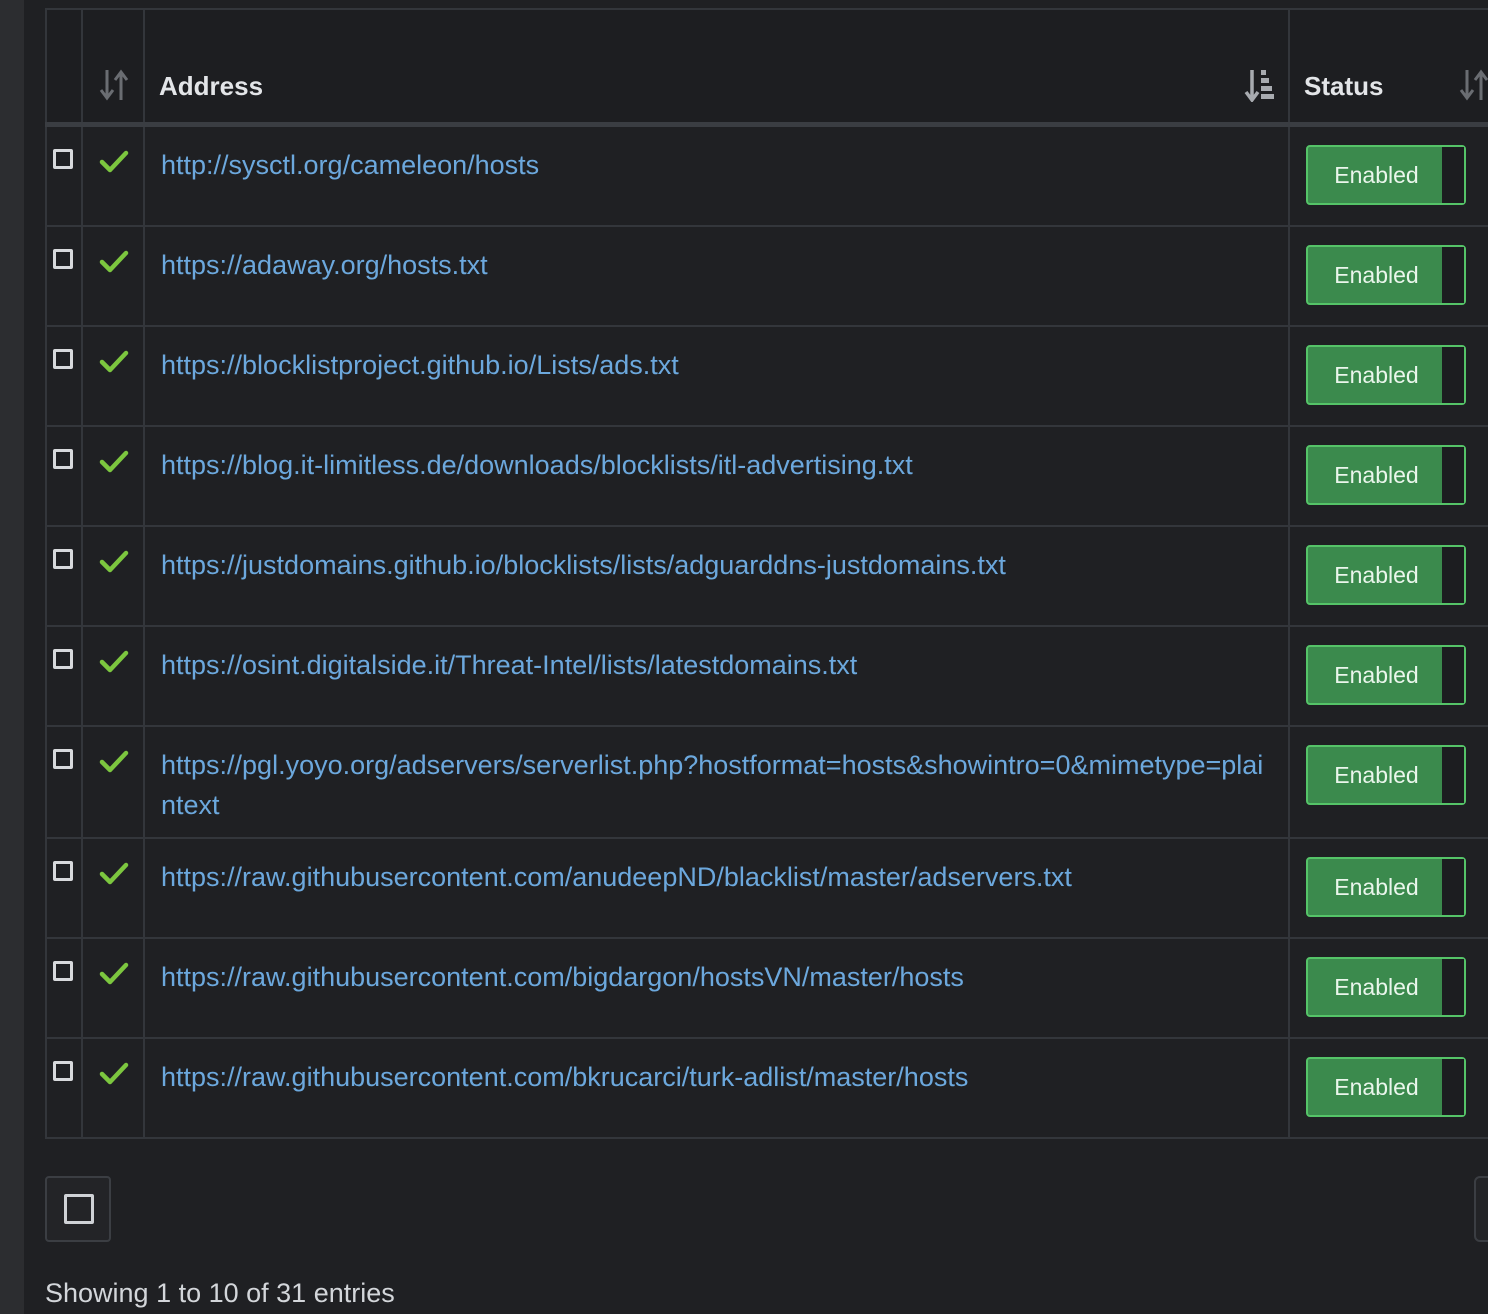 Image resolution: width=1488 pixels, height=1314 pixels. What do you see at coordinates (12, 657) in the screenshot?
I see `left-gutter` at bounding box center [12, 657].